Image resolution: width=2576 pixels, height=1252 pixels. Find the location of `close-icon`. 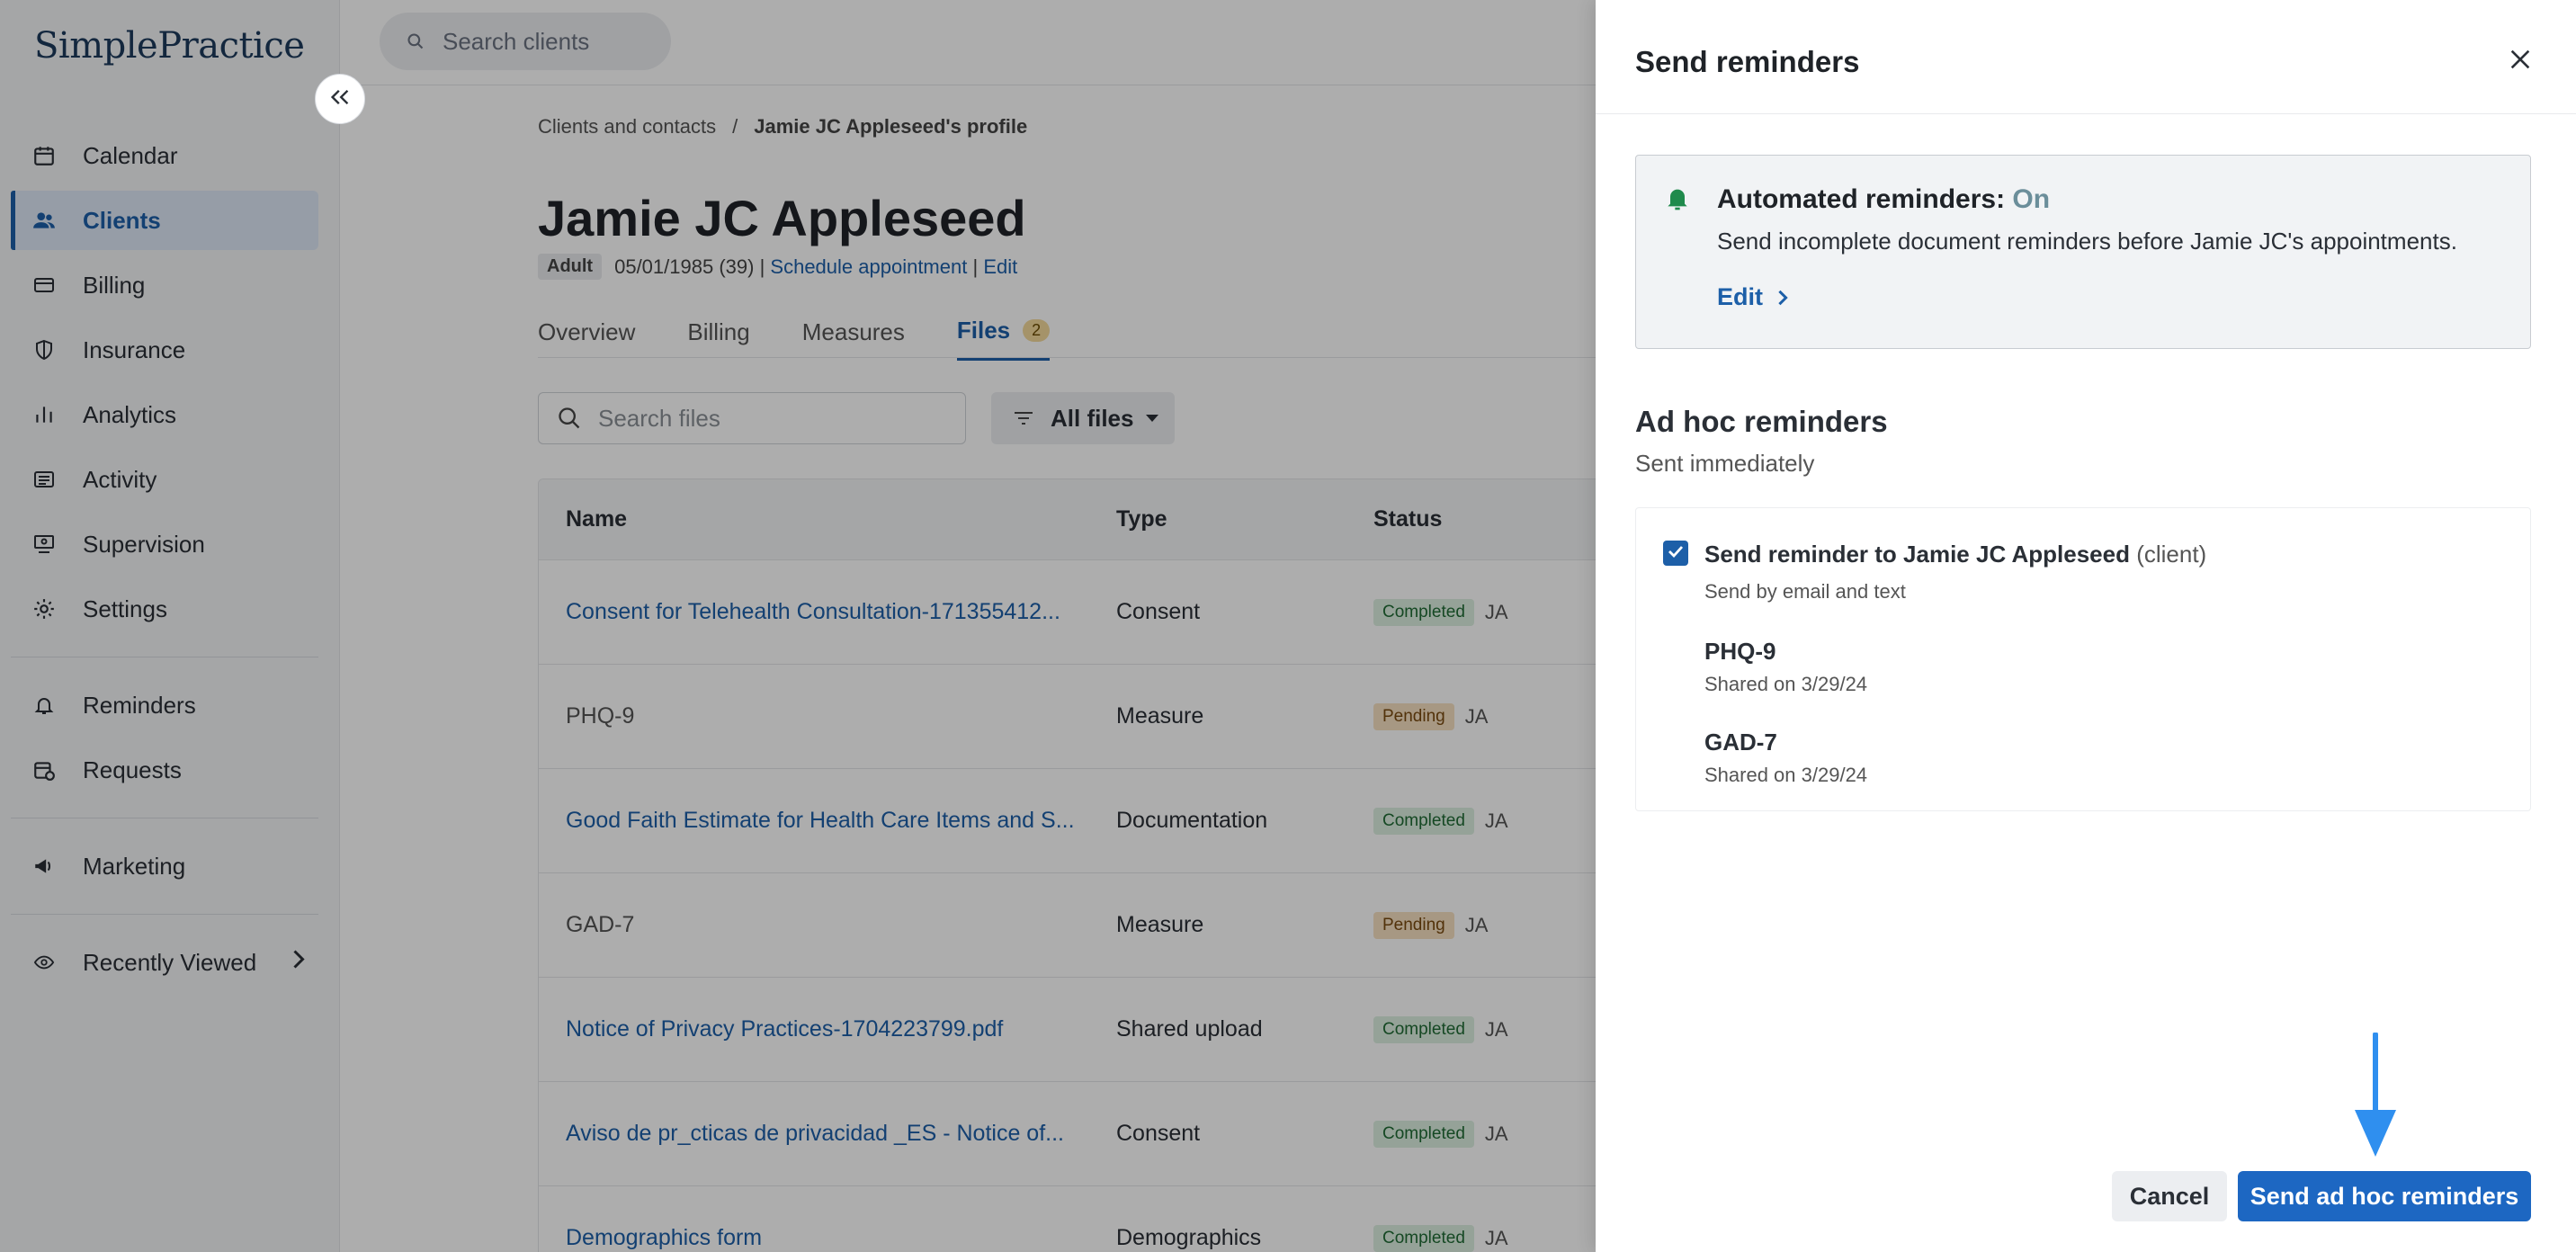

close-icon is located at coordinates (2520, 61).